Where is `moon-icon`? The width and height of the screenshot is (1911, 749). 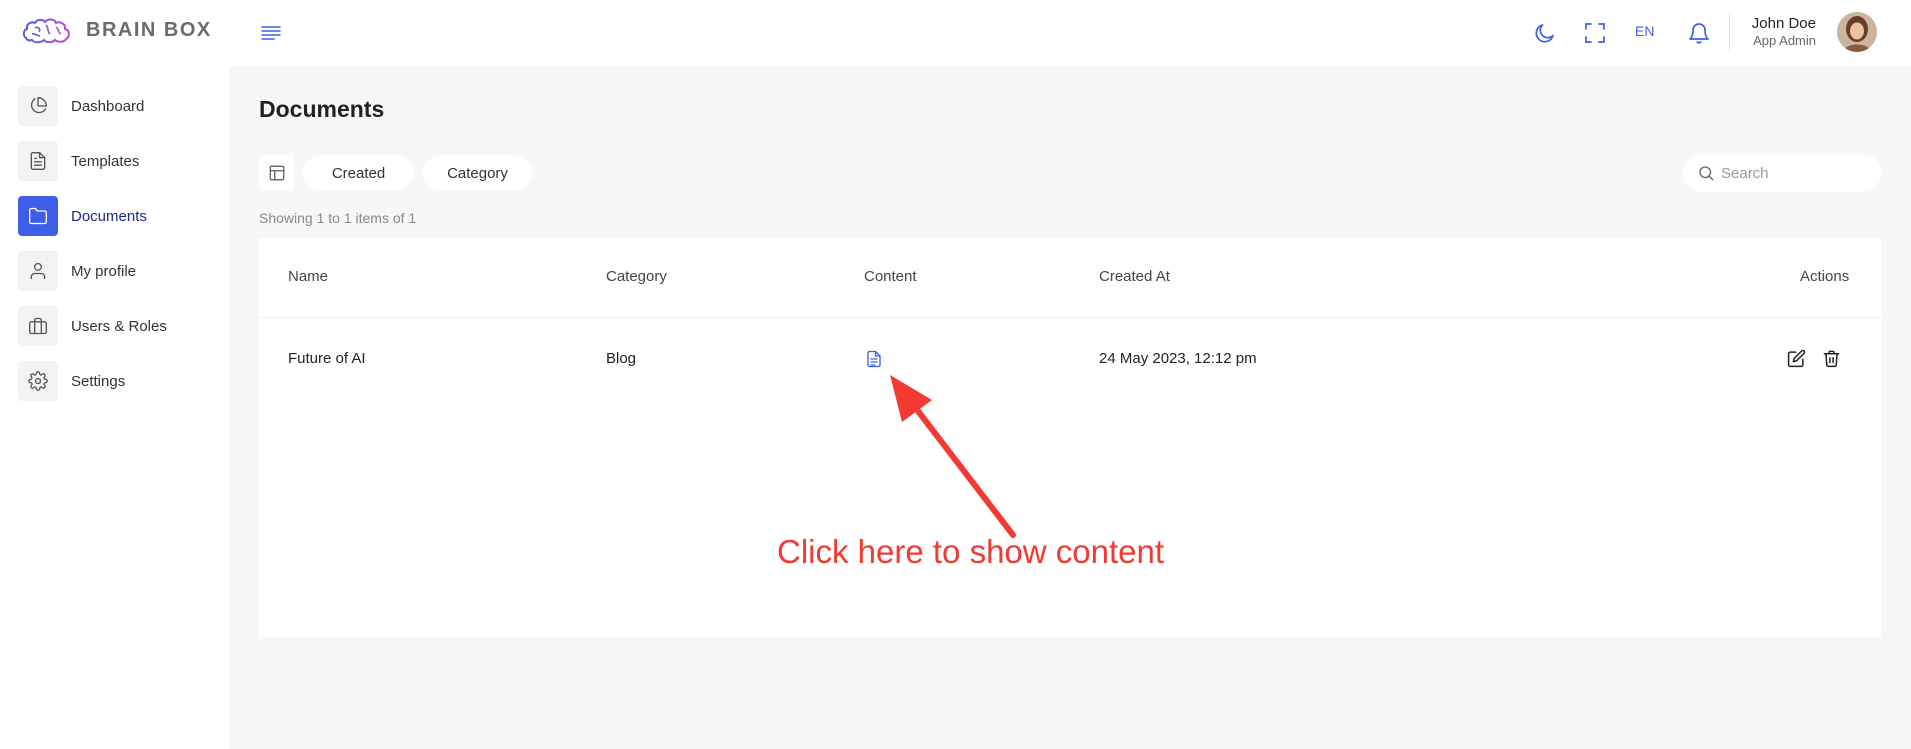 moon-icon is located at coordinates (1544, 33).